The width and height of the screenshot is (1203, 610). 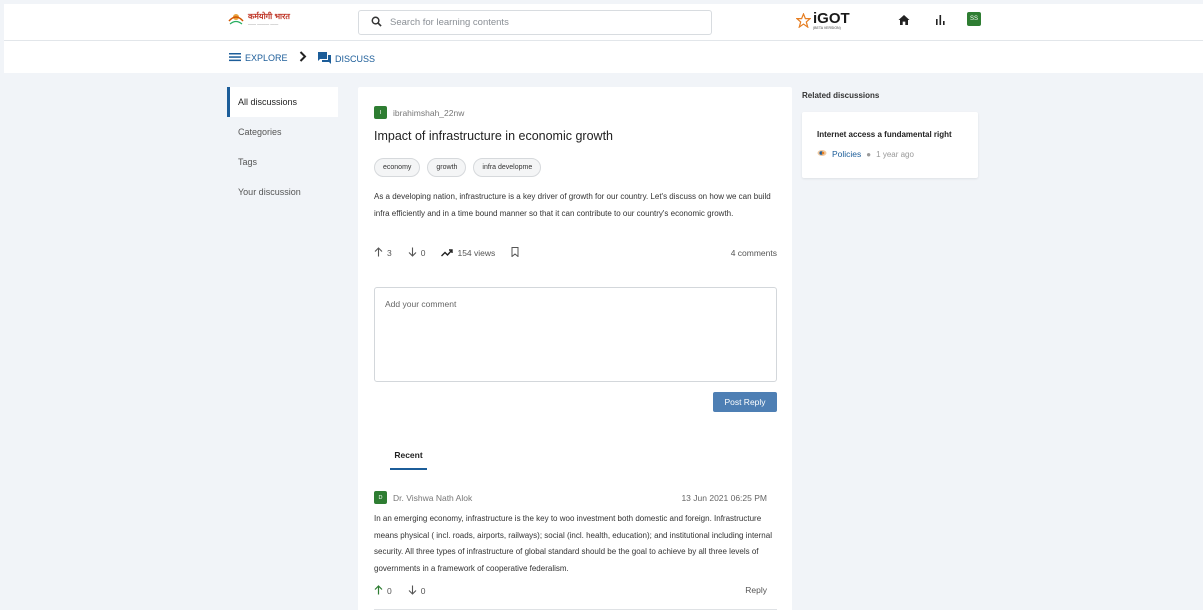 I want to click on search-icon, so click(x=376, y=22).